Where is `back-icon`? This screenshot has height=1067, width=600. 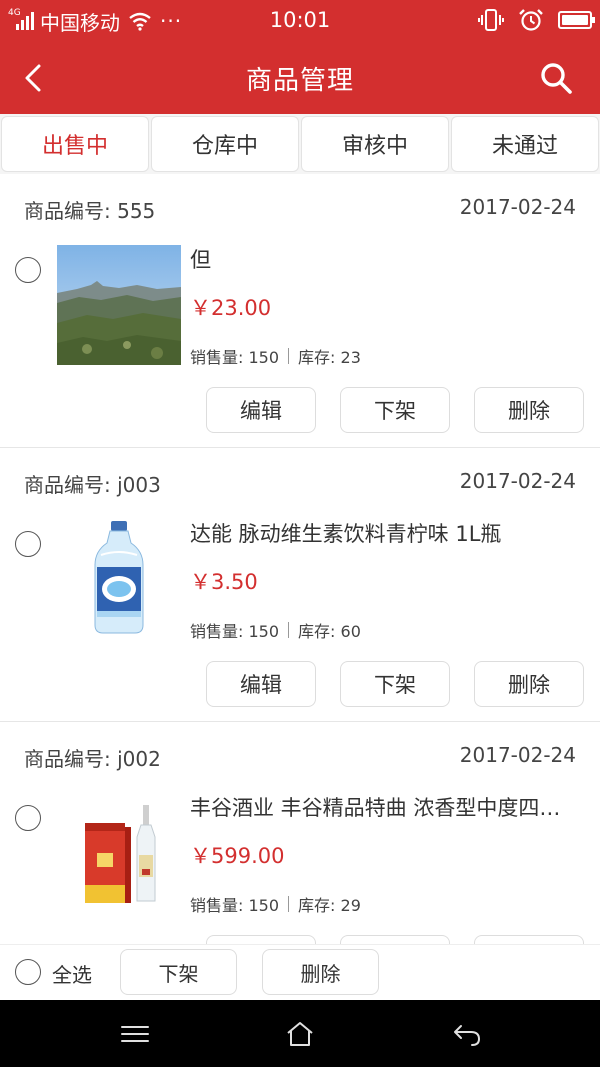
back-icon is located at coordinates (467, 1034).